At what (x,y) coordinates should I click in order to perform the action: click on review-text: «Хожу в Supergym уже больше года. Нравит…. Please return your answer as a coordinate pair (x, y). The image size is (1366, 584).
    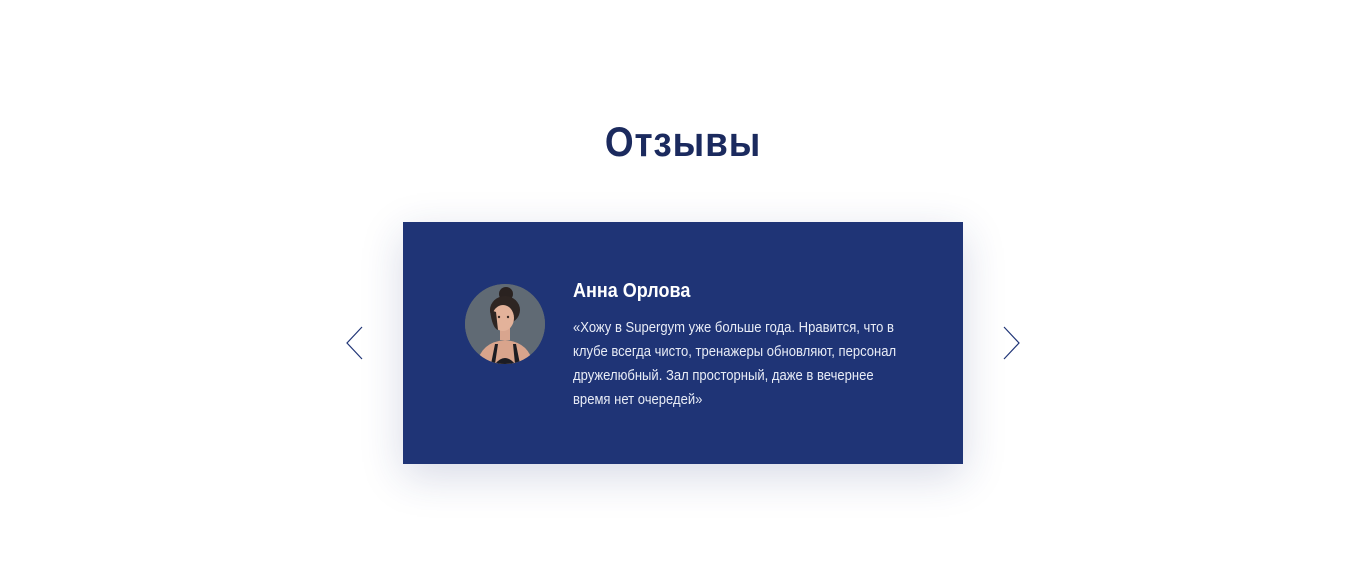
    Looking at the image, I should click on (735, 364).